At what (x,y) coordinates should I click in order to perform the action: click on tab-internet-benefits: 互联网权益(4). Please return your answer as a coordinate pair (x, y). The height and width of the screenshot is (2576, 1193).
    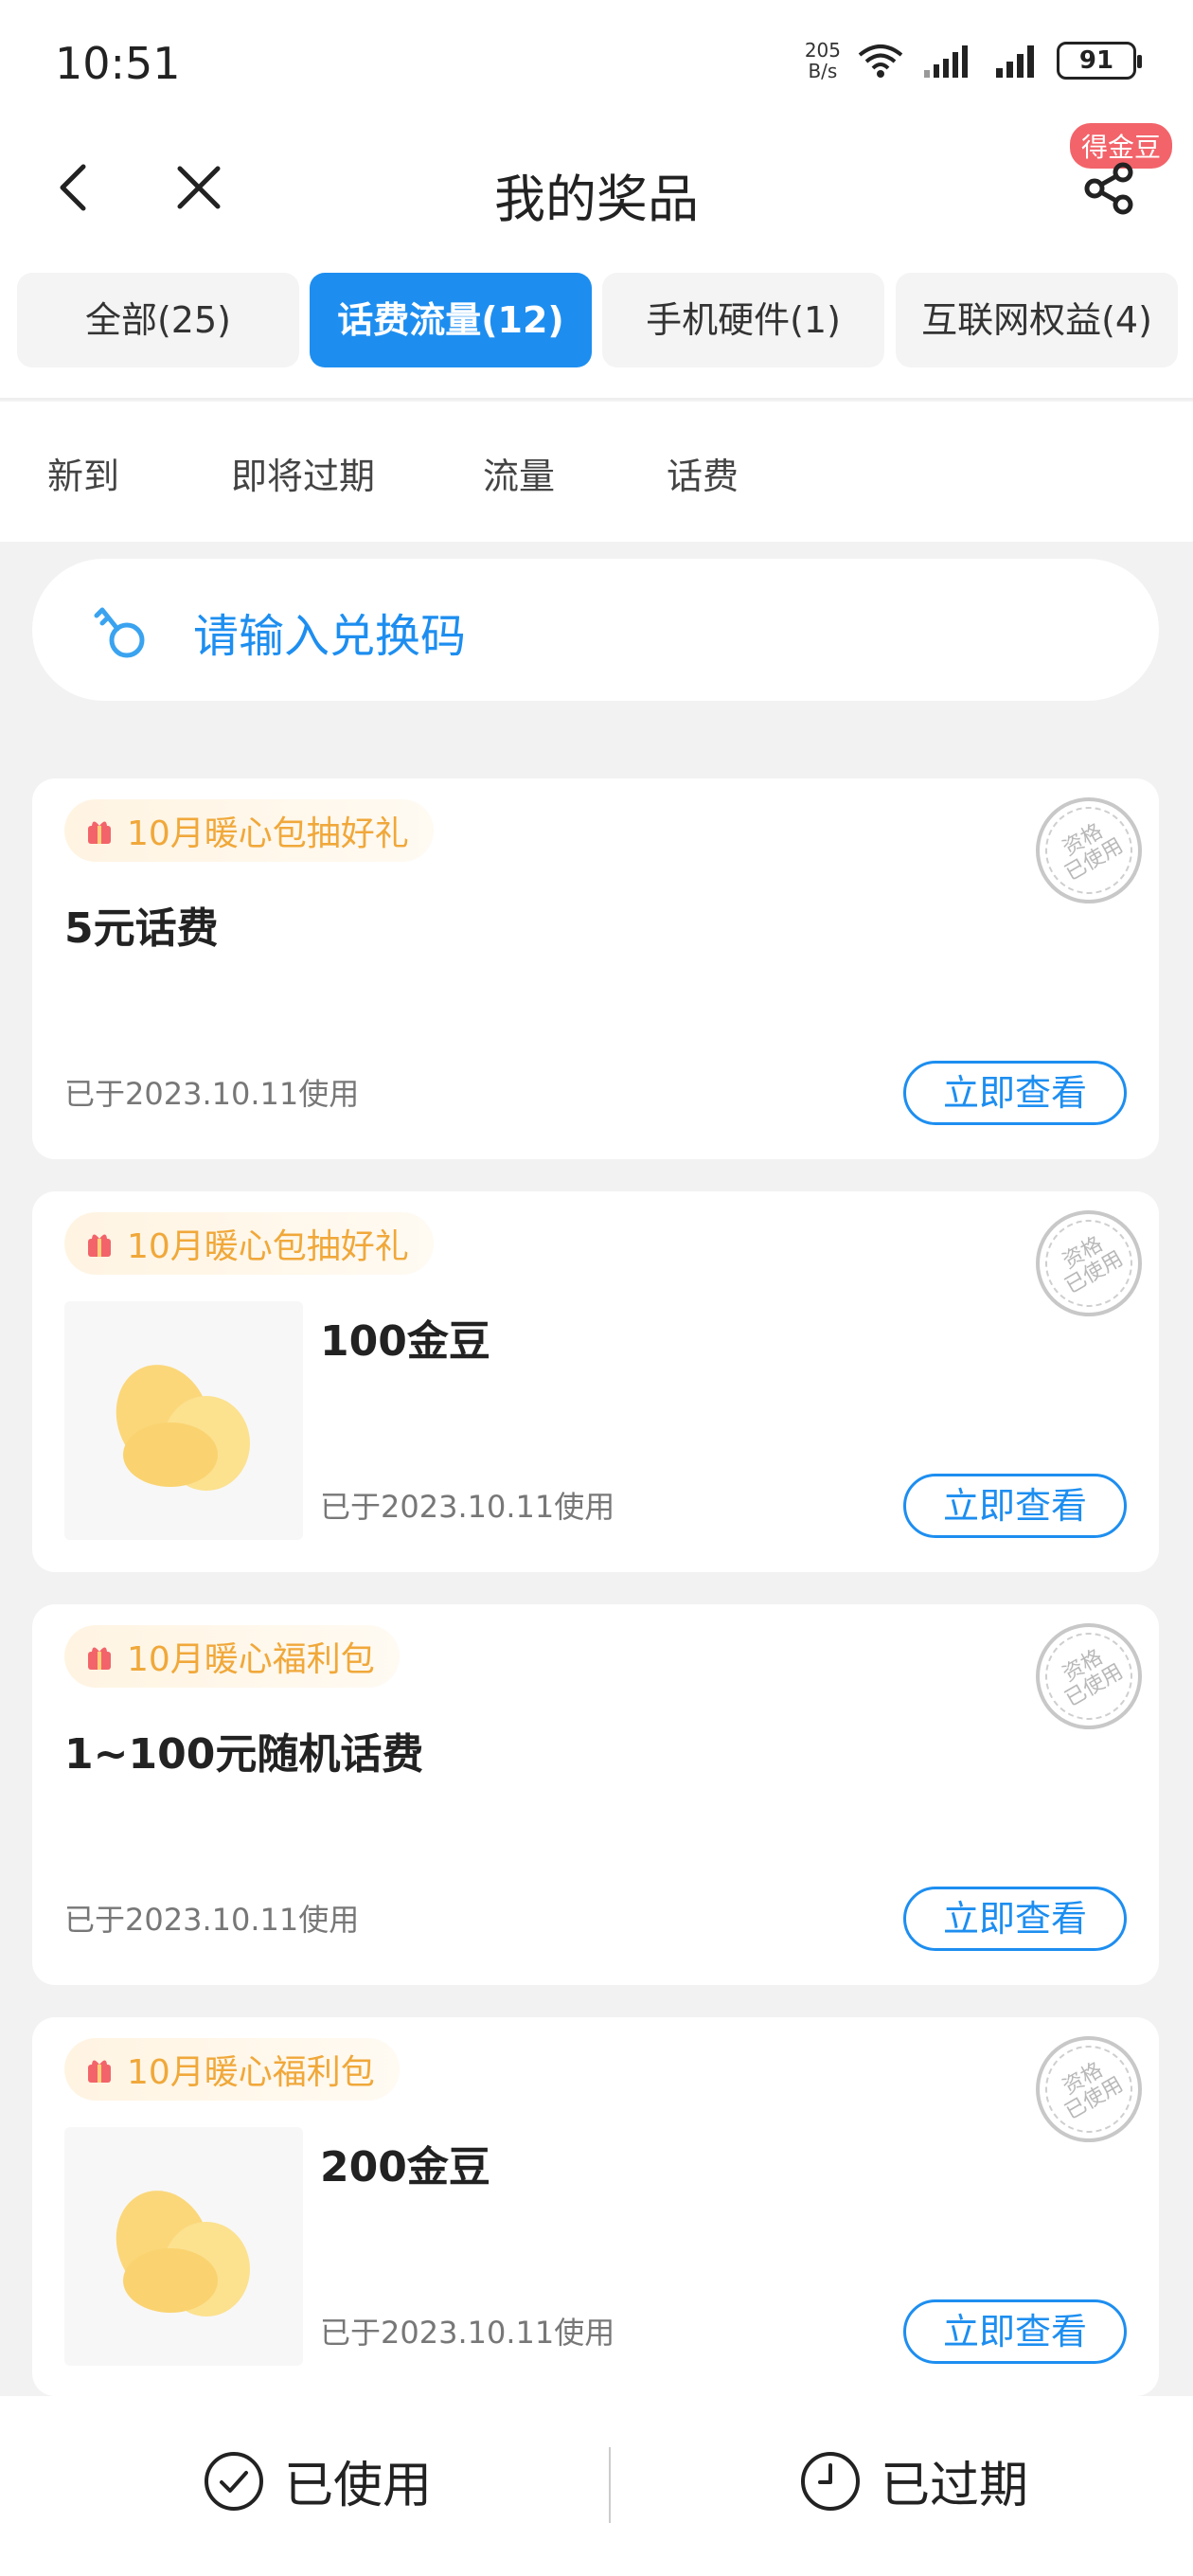
    Looking at the image, I should click on (1037, 320).